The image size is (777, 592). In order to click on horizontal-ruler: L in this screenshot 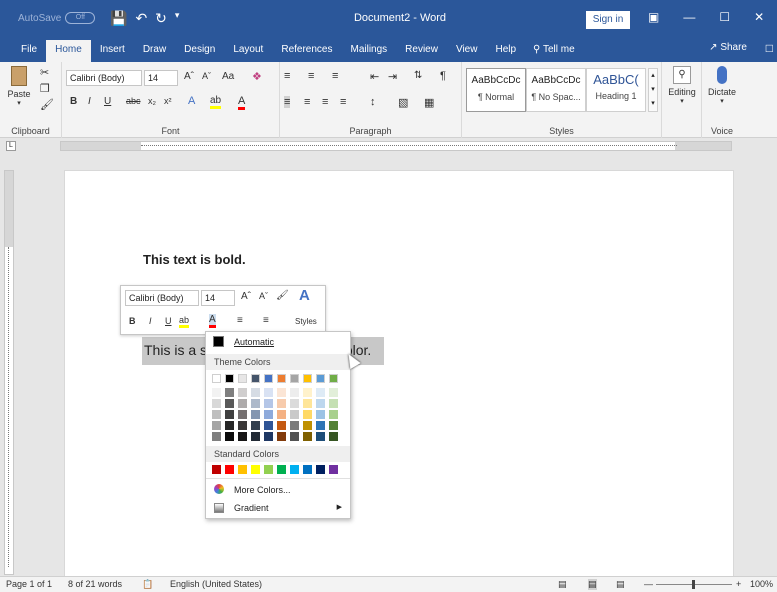, I will do `click(388, 146)`.